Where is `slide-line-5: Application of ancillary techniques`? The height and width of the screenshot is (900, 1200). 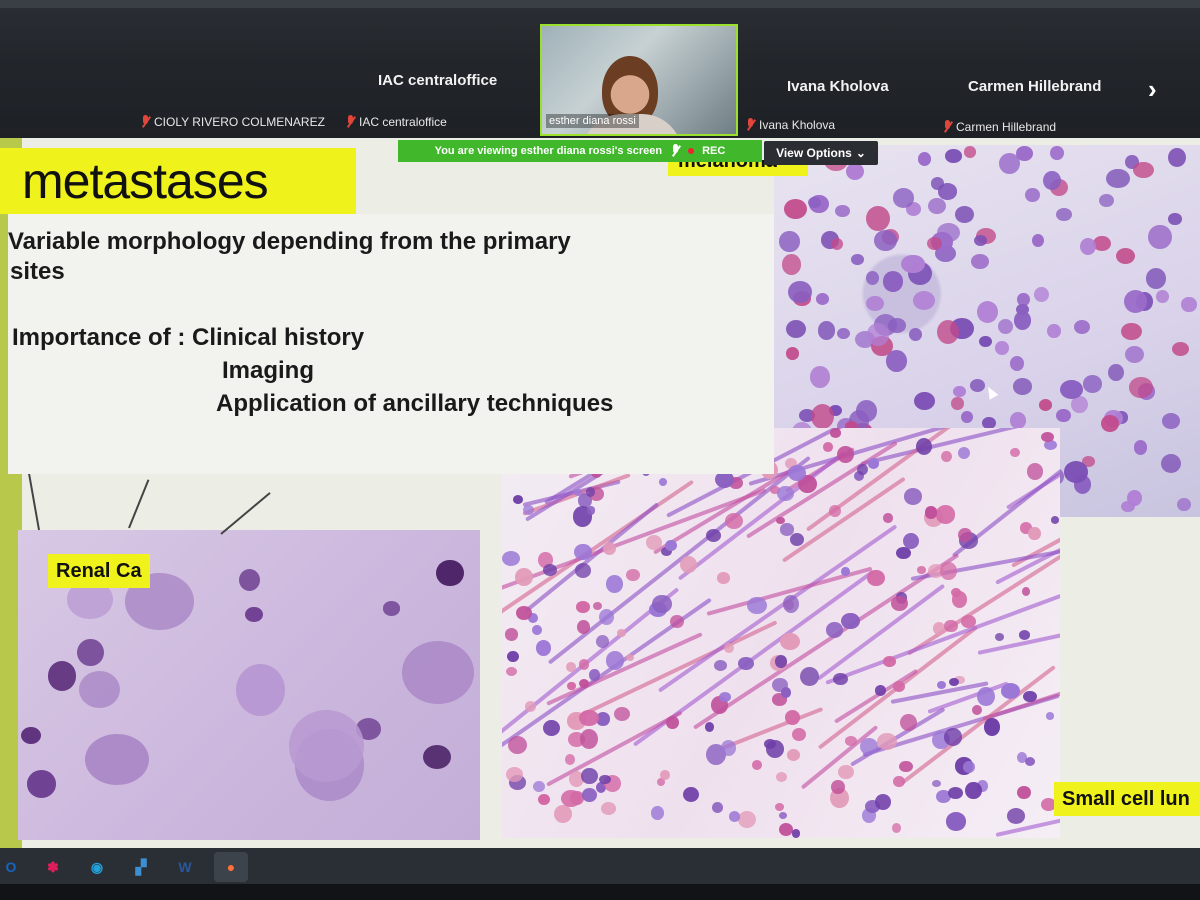
slide-line-5: Application of ancillary techniques is located at coordinates (415, 403).